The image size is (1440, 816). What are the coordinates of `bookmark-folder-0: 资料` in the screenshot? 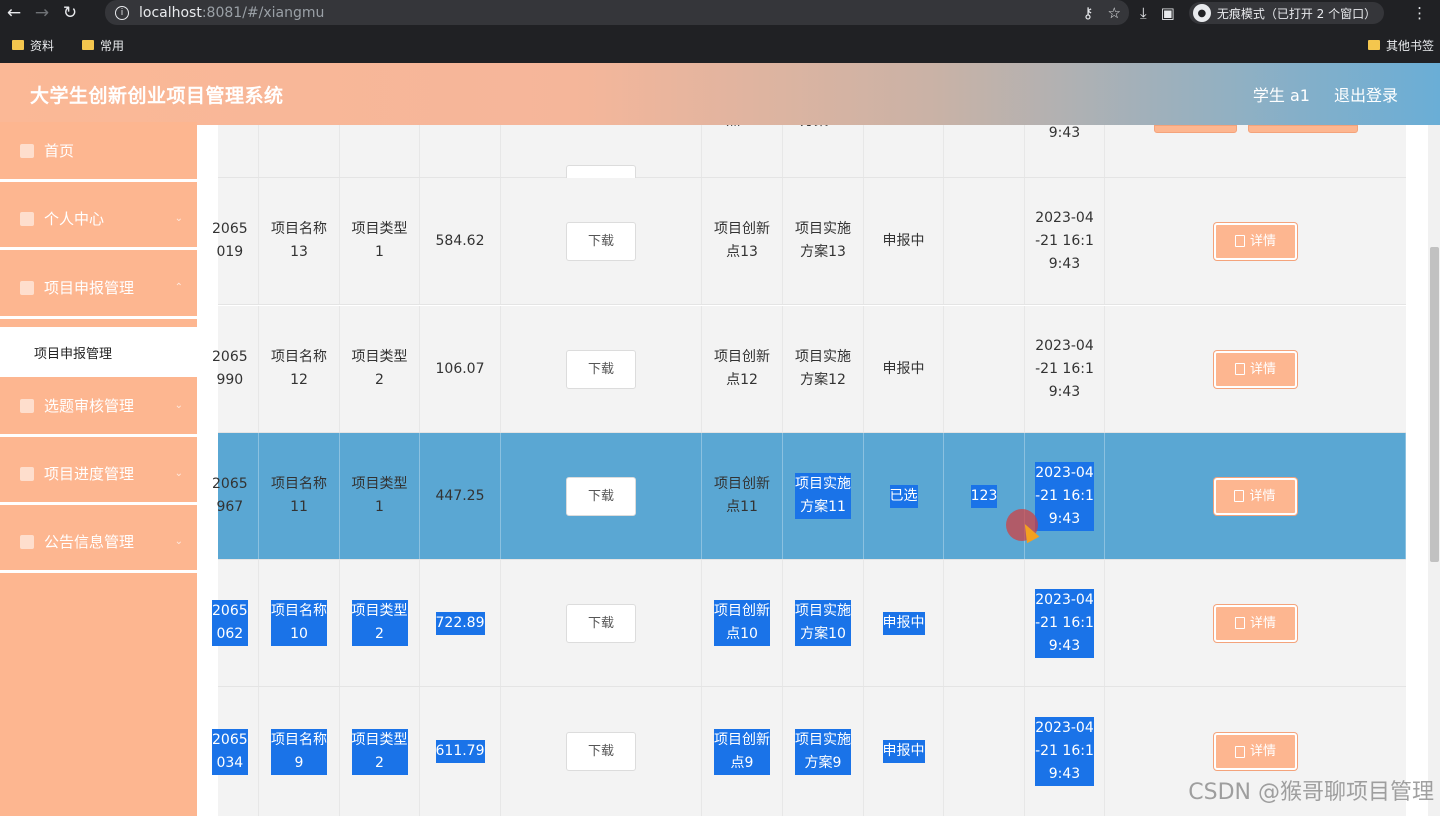 It's located at (33, 45).